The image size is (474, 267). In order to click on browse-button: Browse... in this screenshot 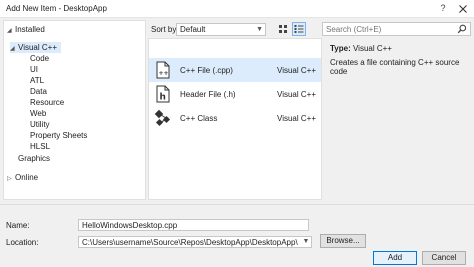, I will do `click(343, 241)`.